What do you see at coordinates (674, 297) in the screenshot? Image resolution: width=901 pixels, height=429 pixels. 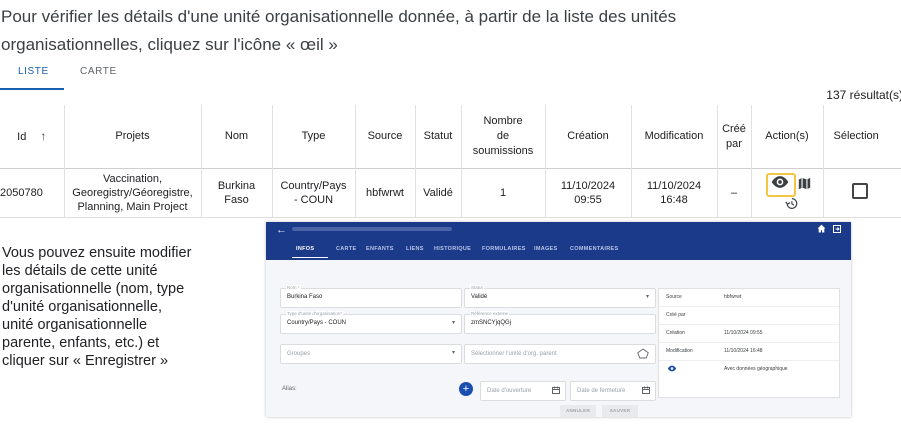 I see `info-source-key: Source` at bounding box center [674, 297].